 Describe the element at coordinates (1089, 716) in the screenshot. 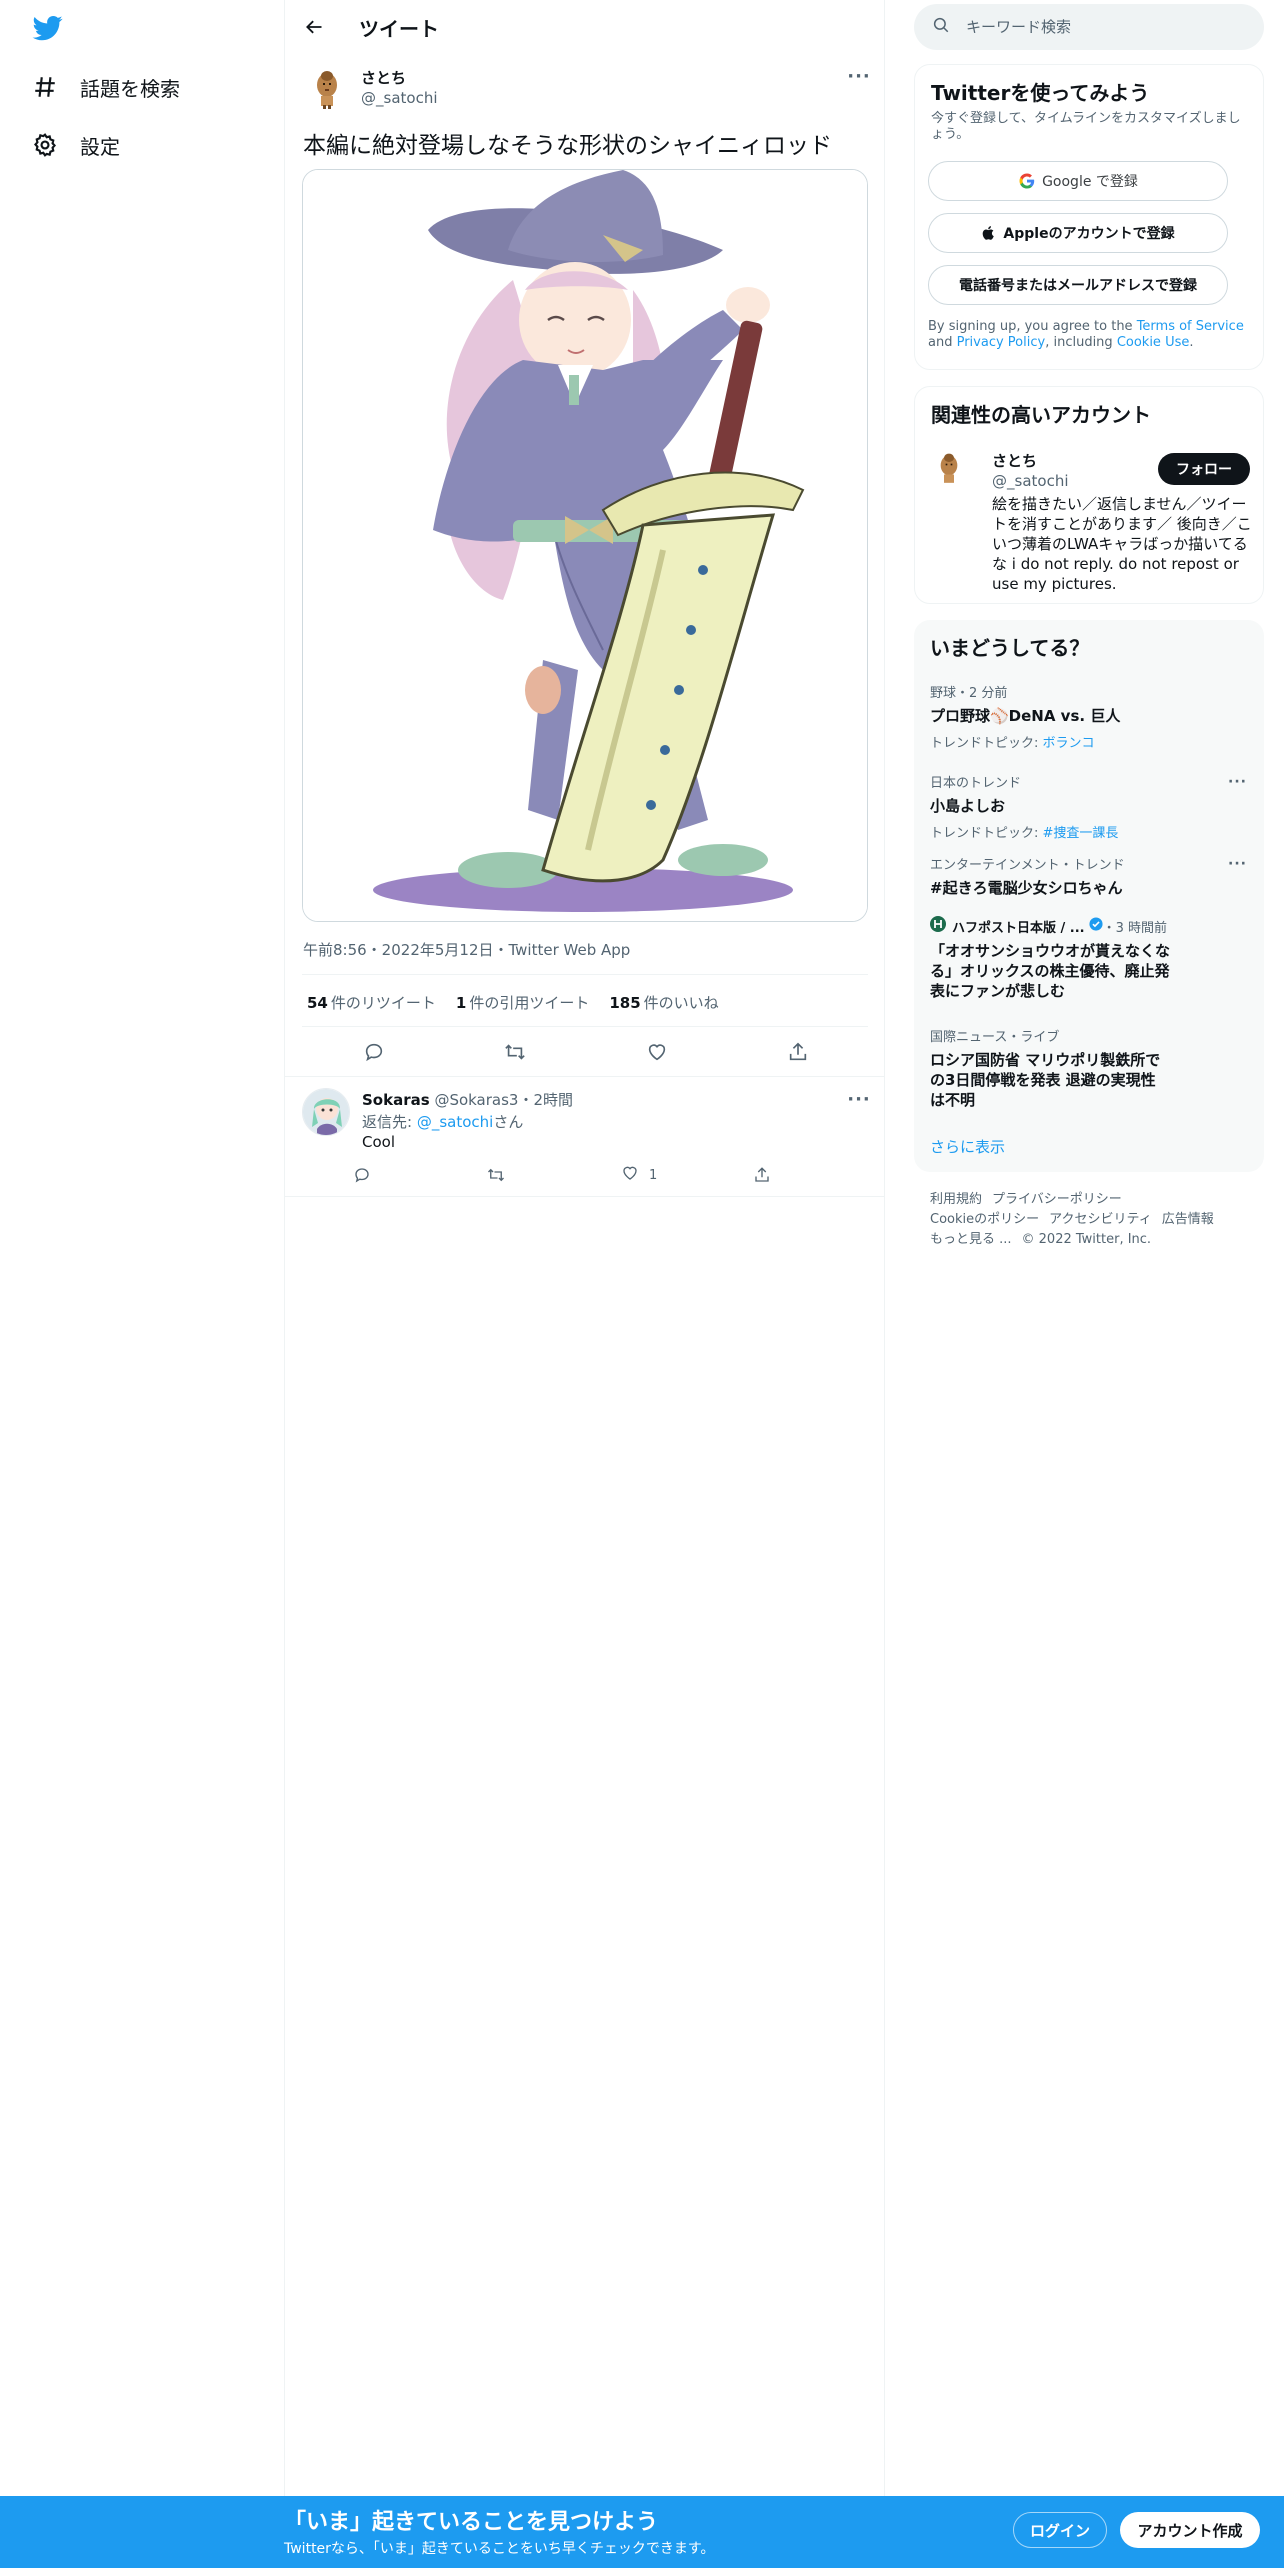

I see `trend-item: 野球・2 分前 プロ野球⚾DeNA vs. 巨人 トレンドトピック: ボランコ` at that location.